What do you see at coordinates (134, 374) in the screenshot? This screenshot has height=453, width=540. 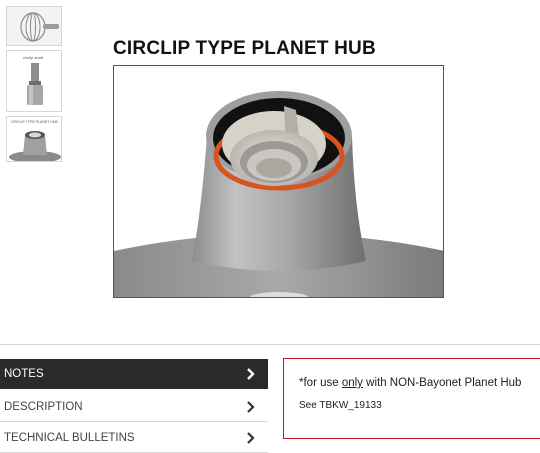 I see `tab-notes: NOTES` at bounding box center [134, 374].